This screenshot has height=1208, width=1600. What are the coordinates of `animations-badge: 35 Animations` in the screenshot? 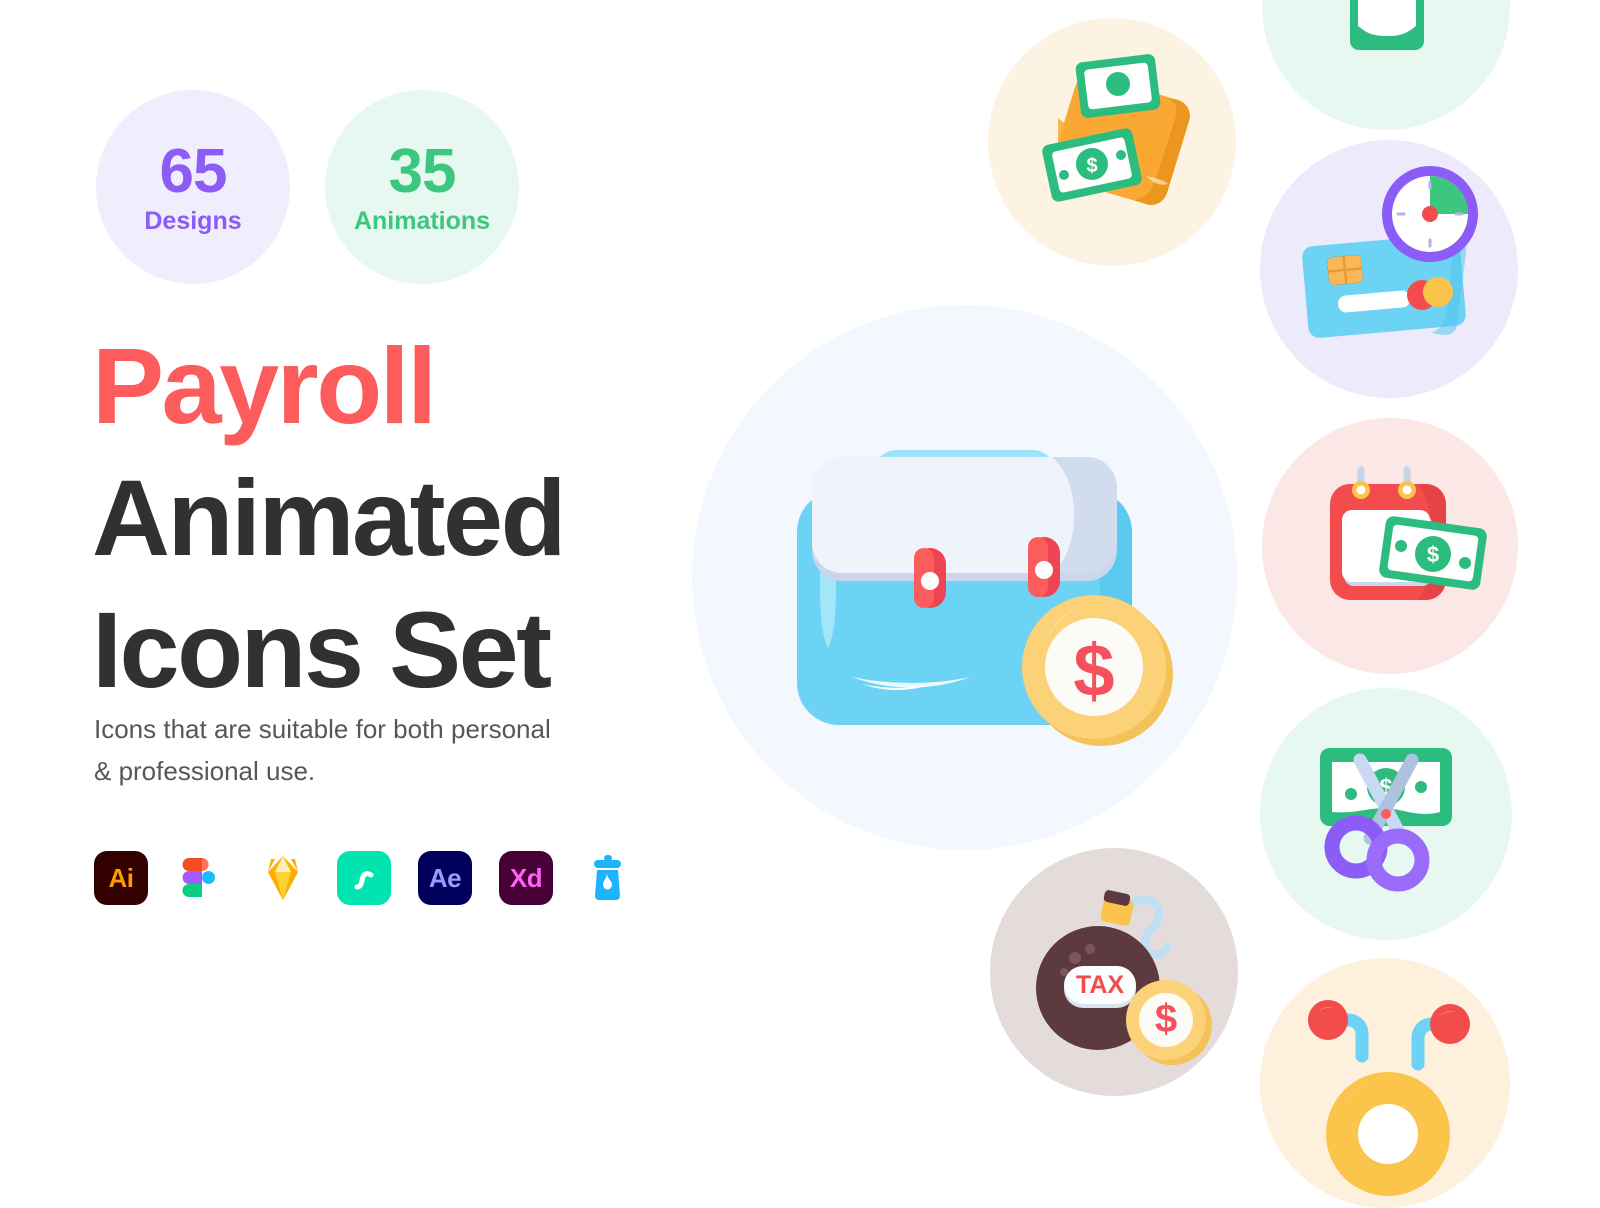 It's located at (422, 187).